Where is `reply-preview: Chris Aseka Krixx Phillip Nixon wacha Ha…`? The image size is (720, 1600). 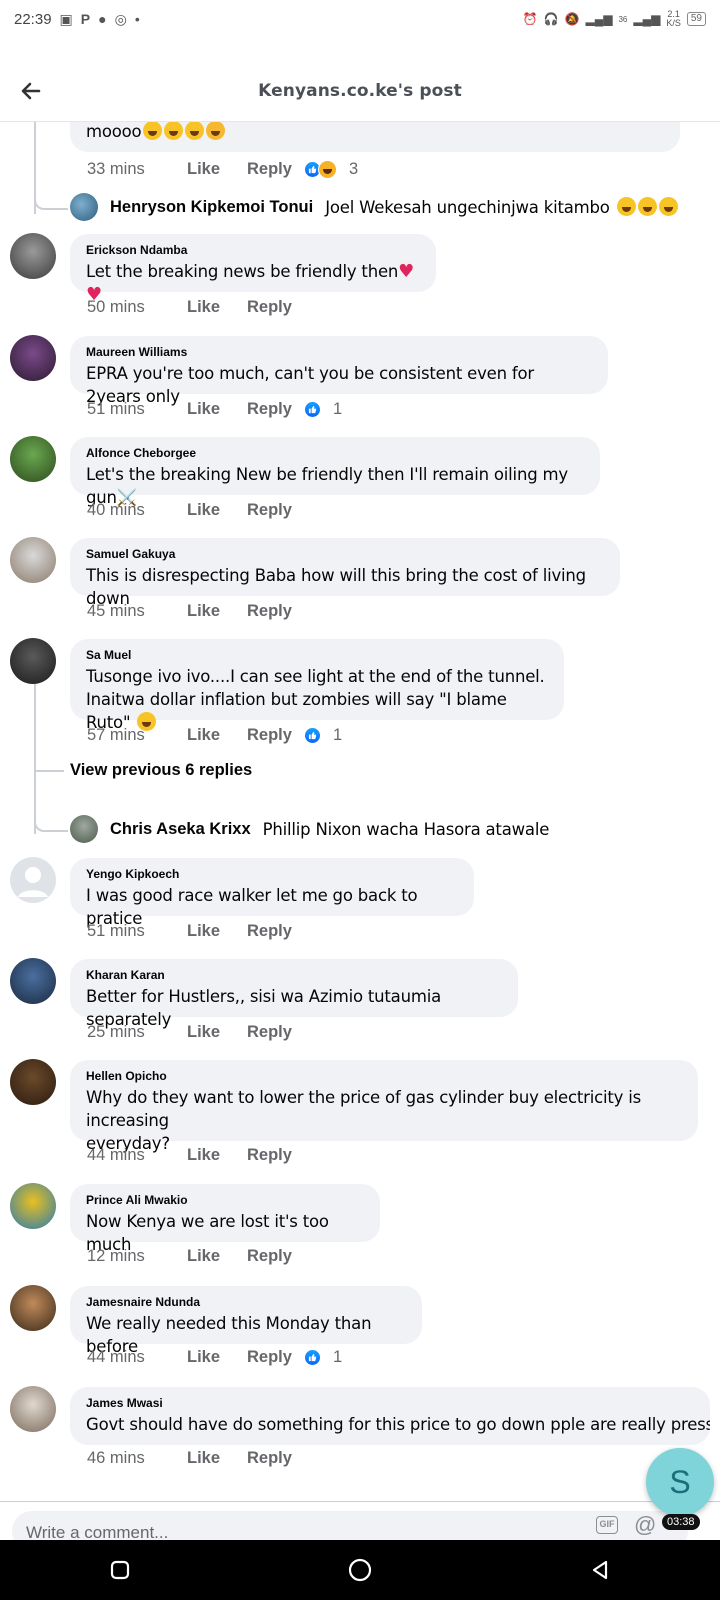 reply-preview: Chris Aseka Krixx Phillip Nixon wacha Ha… is located at coordinates (309, 829).